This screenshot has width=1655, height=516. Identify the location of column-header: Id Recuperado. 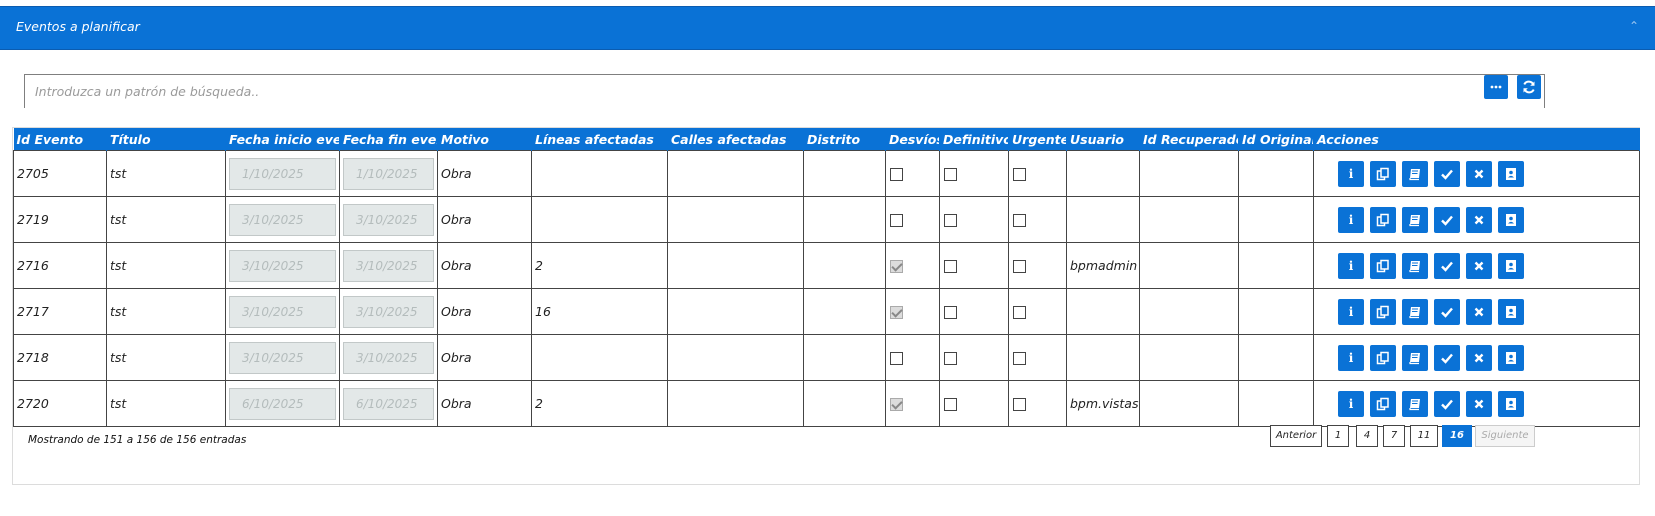
(1189, 139).